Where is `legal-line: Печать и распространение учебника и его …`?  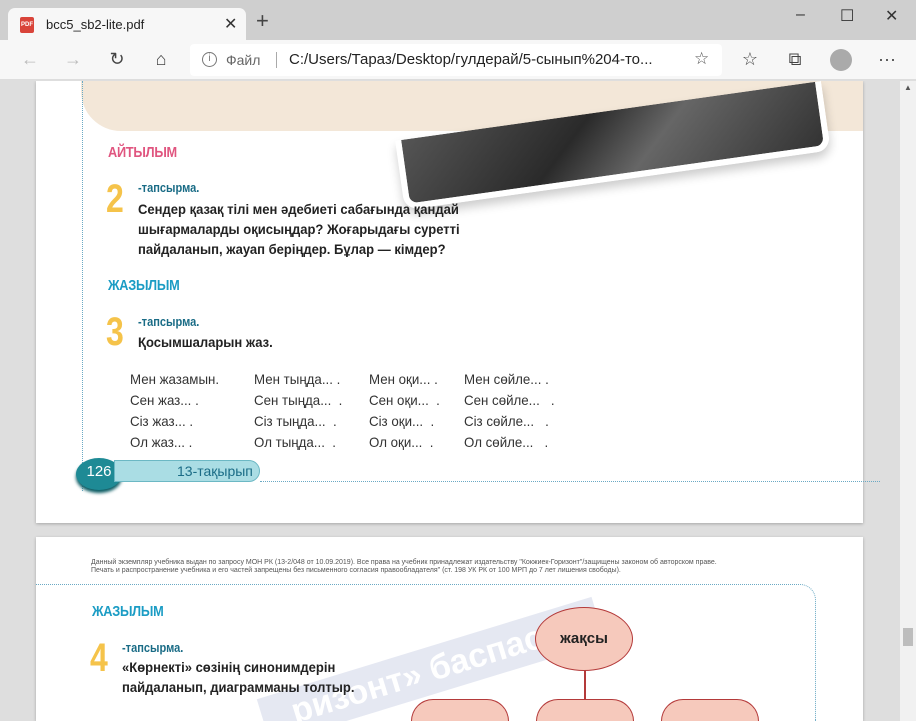
legal-line: Печать и распространение учебника и его … is located at coordinates (356, 570).